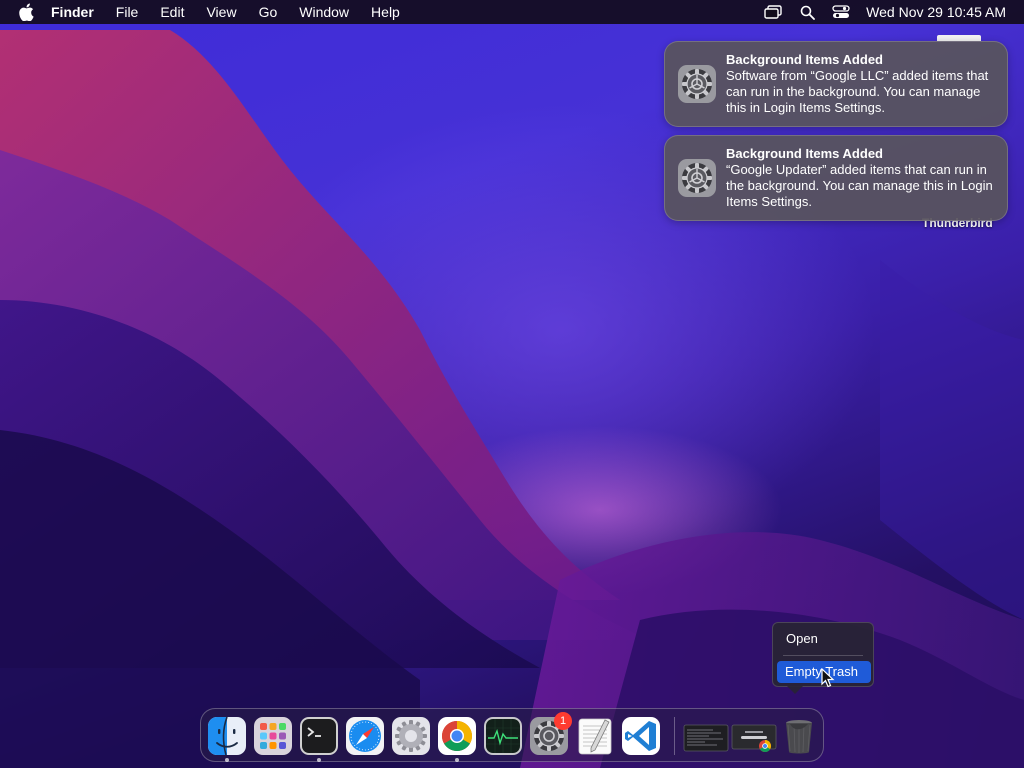 The image size is (1024, 768). What do you see at coordinates (799, 736) in the screenshot?
I see `trash-icon` at bounding box center [799, 736].